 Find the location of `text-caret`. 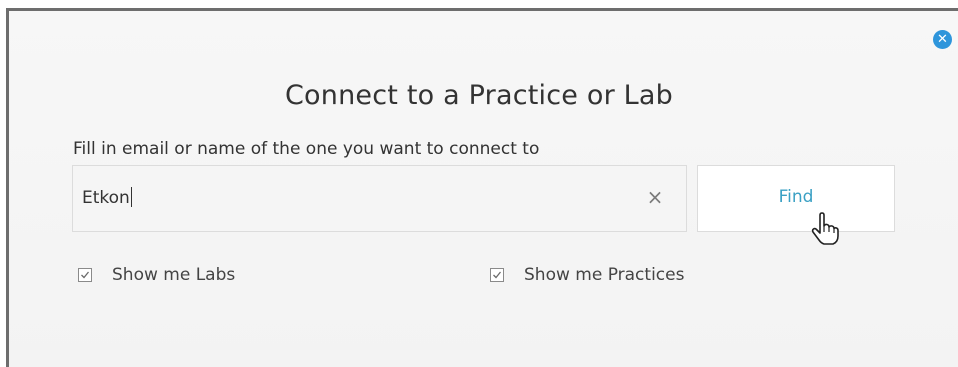

text-caret is located at coordinates (131, 197).